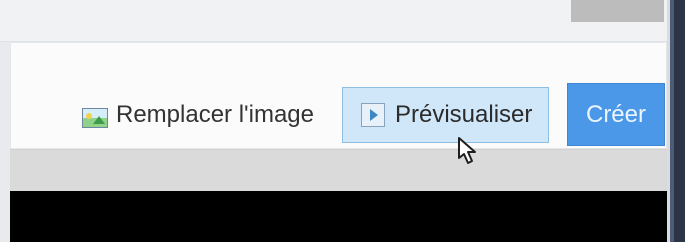 The height and width of the screenshot is (242, 685). Describe the element at coordinates (617, 11) in the screenshot. I see `top-gray-block` at that location.